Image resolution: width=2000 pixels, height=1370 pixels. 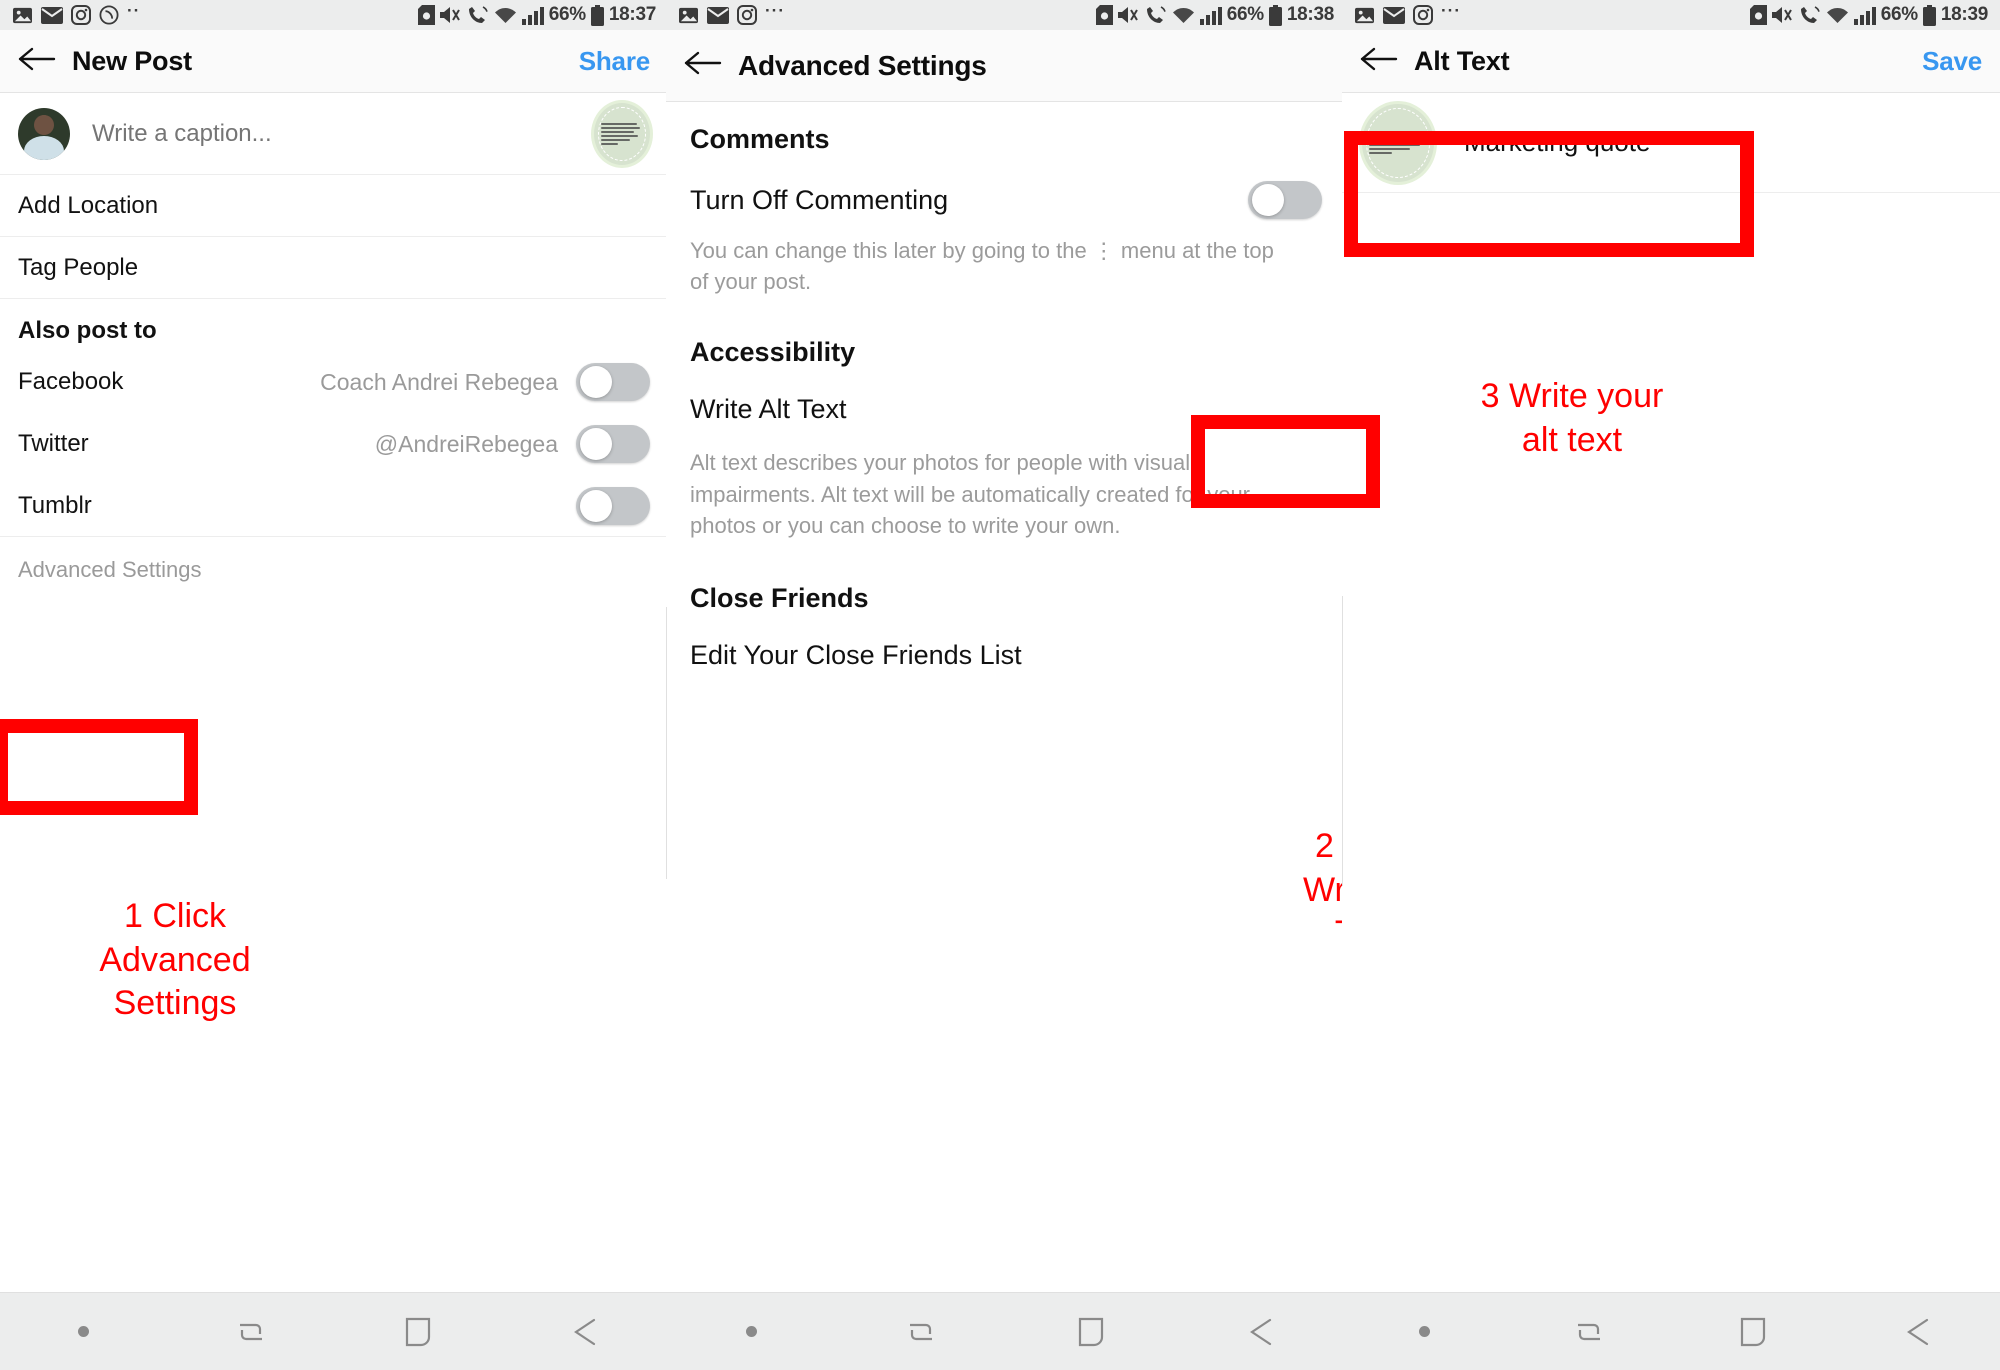 I want to click on caption-row, so click(x=334, y=134).